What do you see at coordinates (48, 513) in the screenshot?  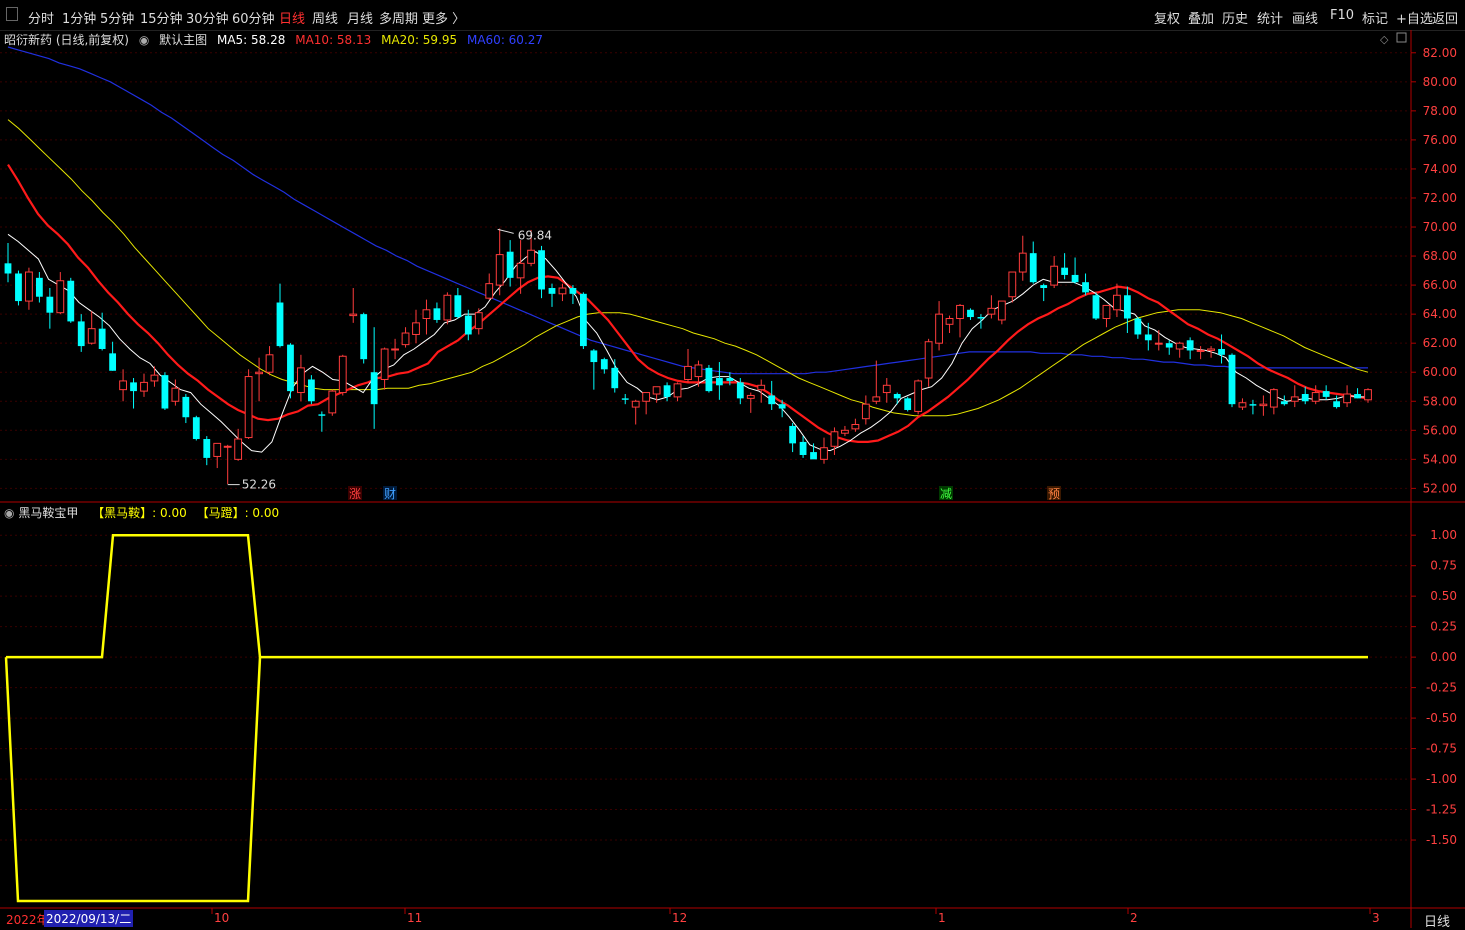 I see `indicator-name: 黑马鞍宝甲` at bounding box center [48, 513].